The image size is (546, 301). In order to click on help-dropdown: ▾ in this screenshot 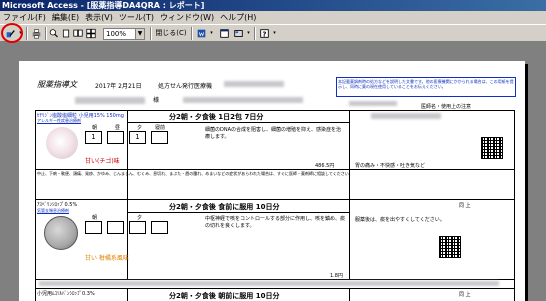, I will do `click(274, 33)`.